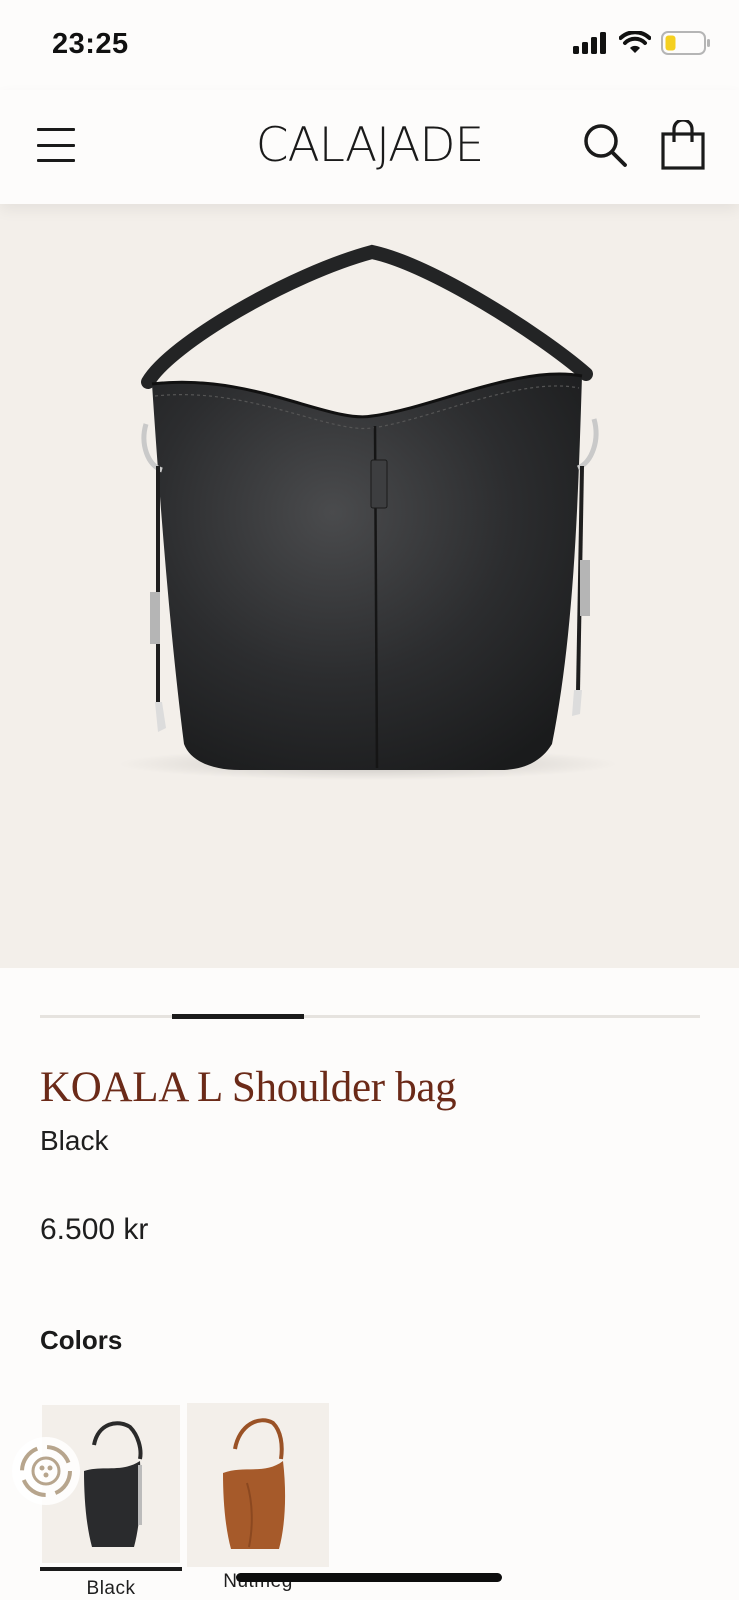  I want to click on accessibility-icon, so click(46, 1471).